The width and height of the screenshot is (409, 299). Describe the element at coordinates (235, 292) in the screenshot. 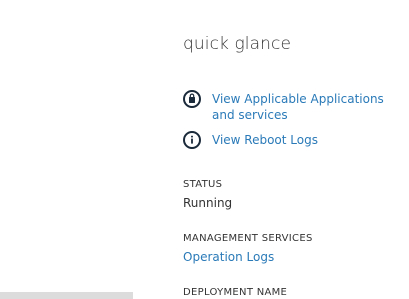

I see `deployment-name-label: DEPLOYMENT NAME` at that location.